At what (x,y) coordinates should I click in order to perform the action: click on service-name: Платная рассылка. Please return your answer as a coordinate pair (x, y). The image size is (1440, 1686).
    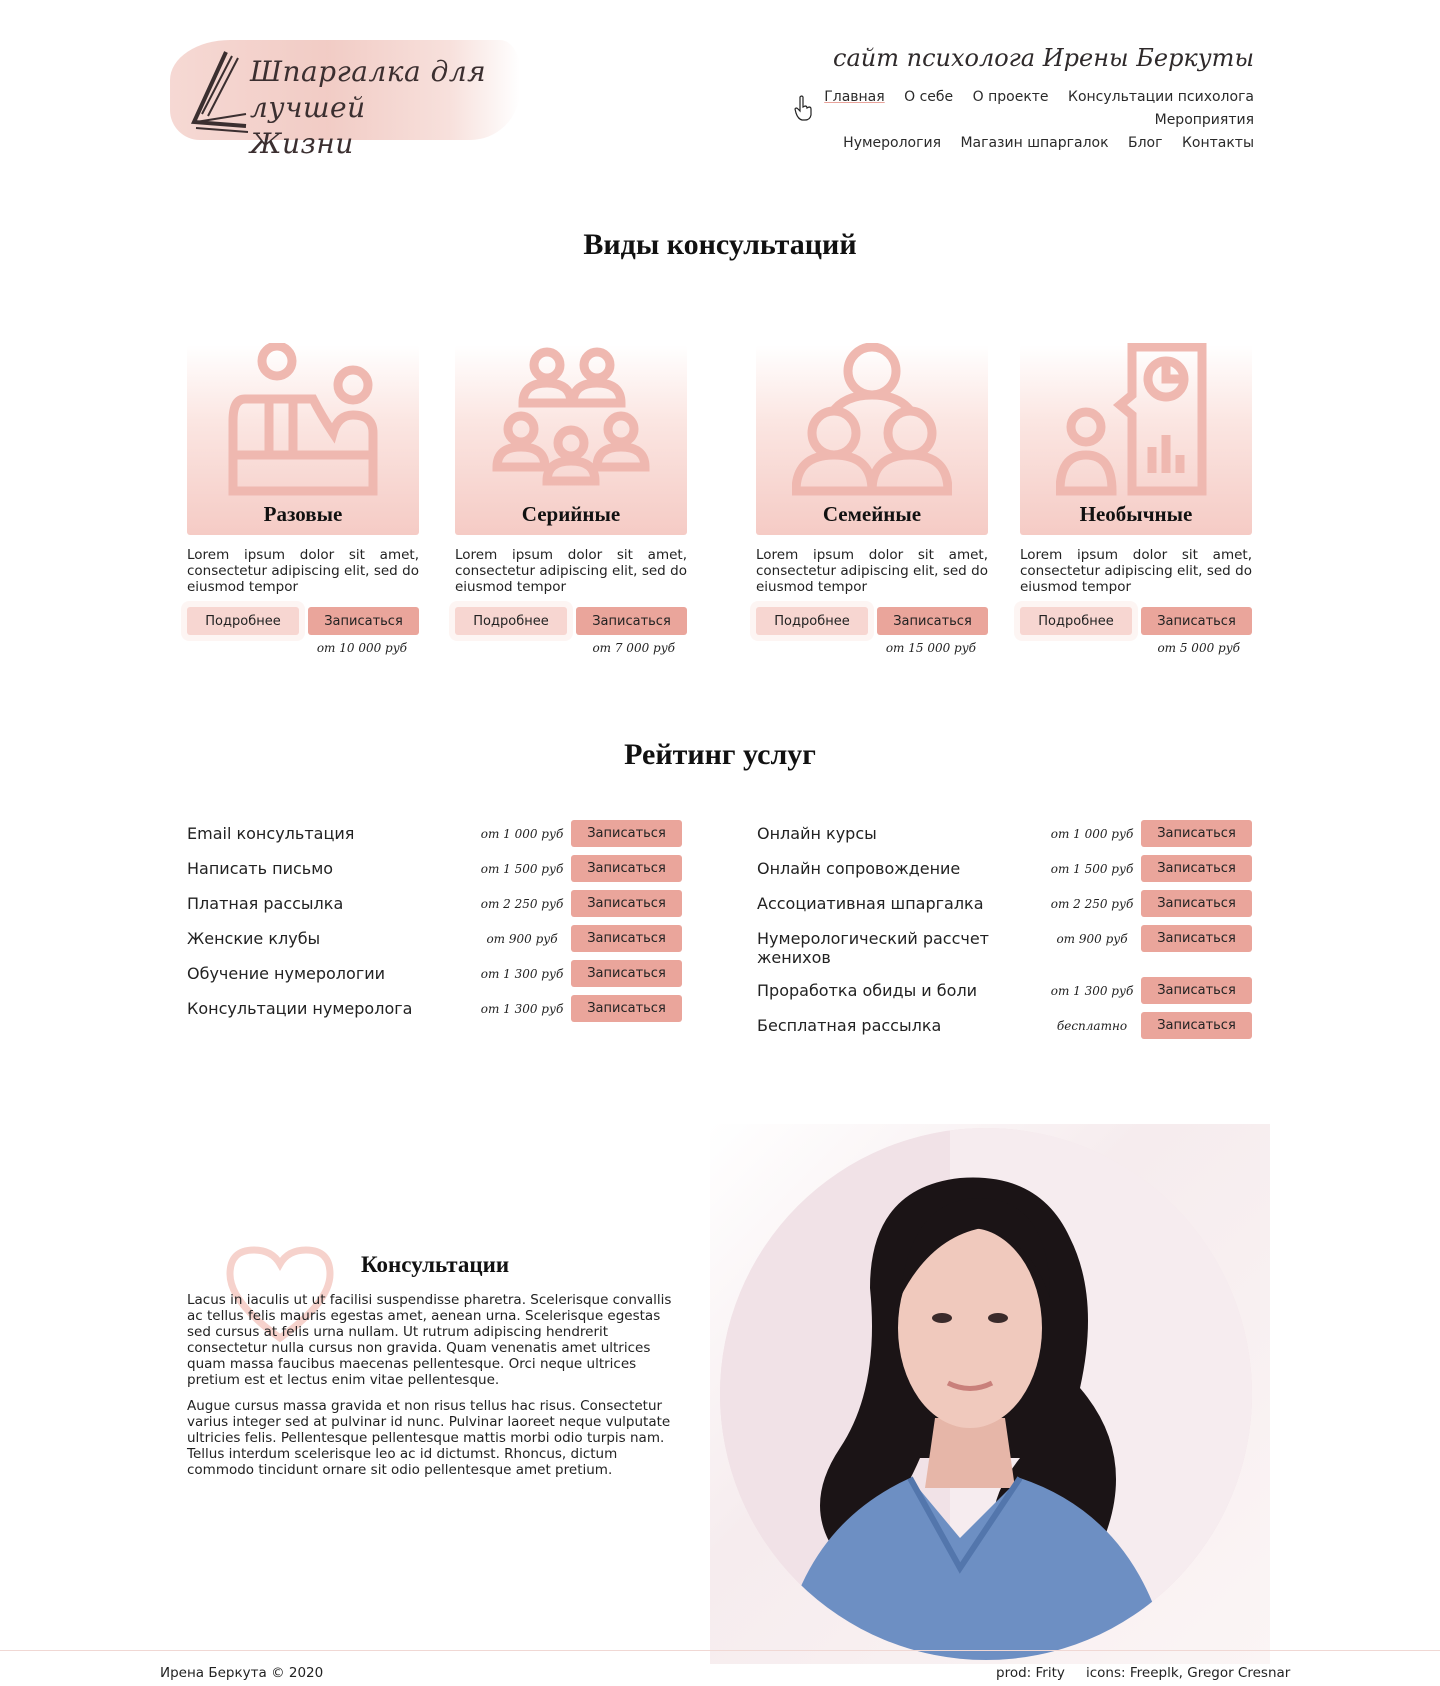
    Looking at the image, I should click on (265, 903).